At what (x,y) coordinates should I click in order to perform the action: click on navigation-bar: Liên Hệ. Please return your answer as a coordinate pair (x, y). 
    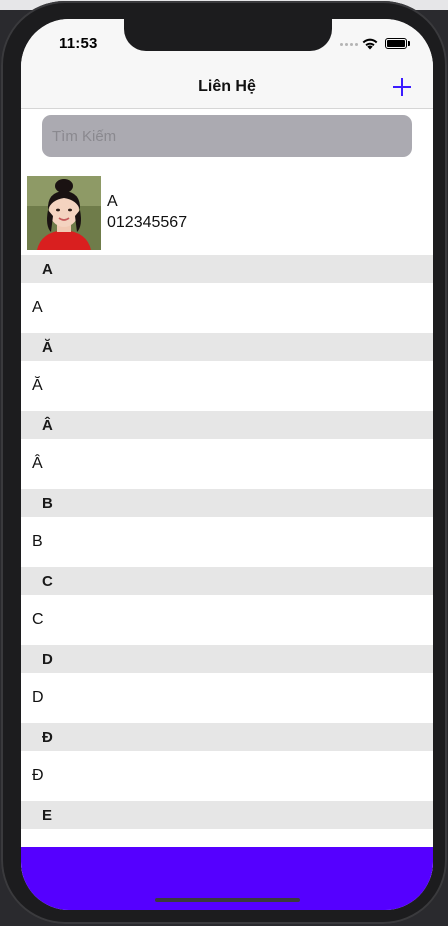
    Looking at the image, I should click on (227, 88).